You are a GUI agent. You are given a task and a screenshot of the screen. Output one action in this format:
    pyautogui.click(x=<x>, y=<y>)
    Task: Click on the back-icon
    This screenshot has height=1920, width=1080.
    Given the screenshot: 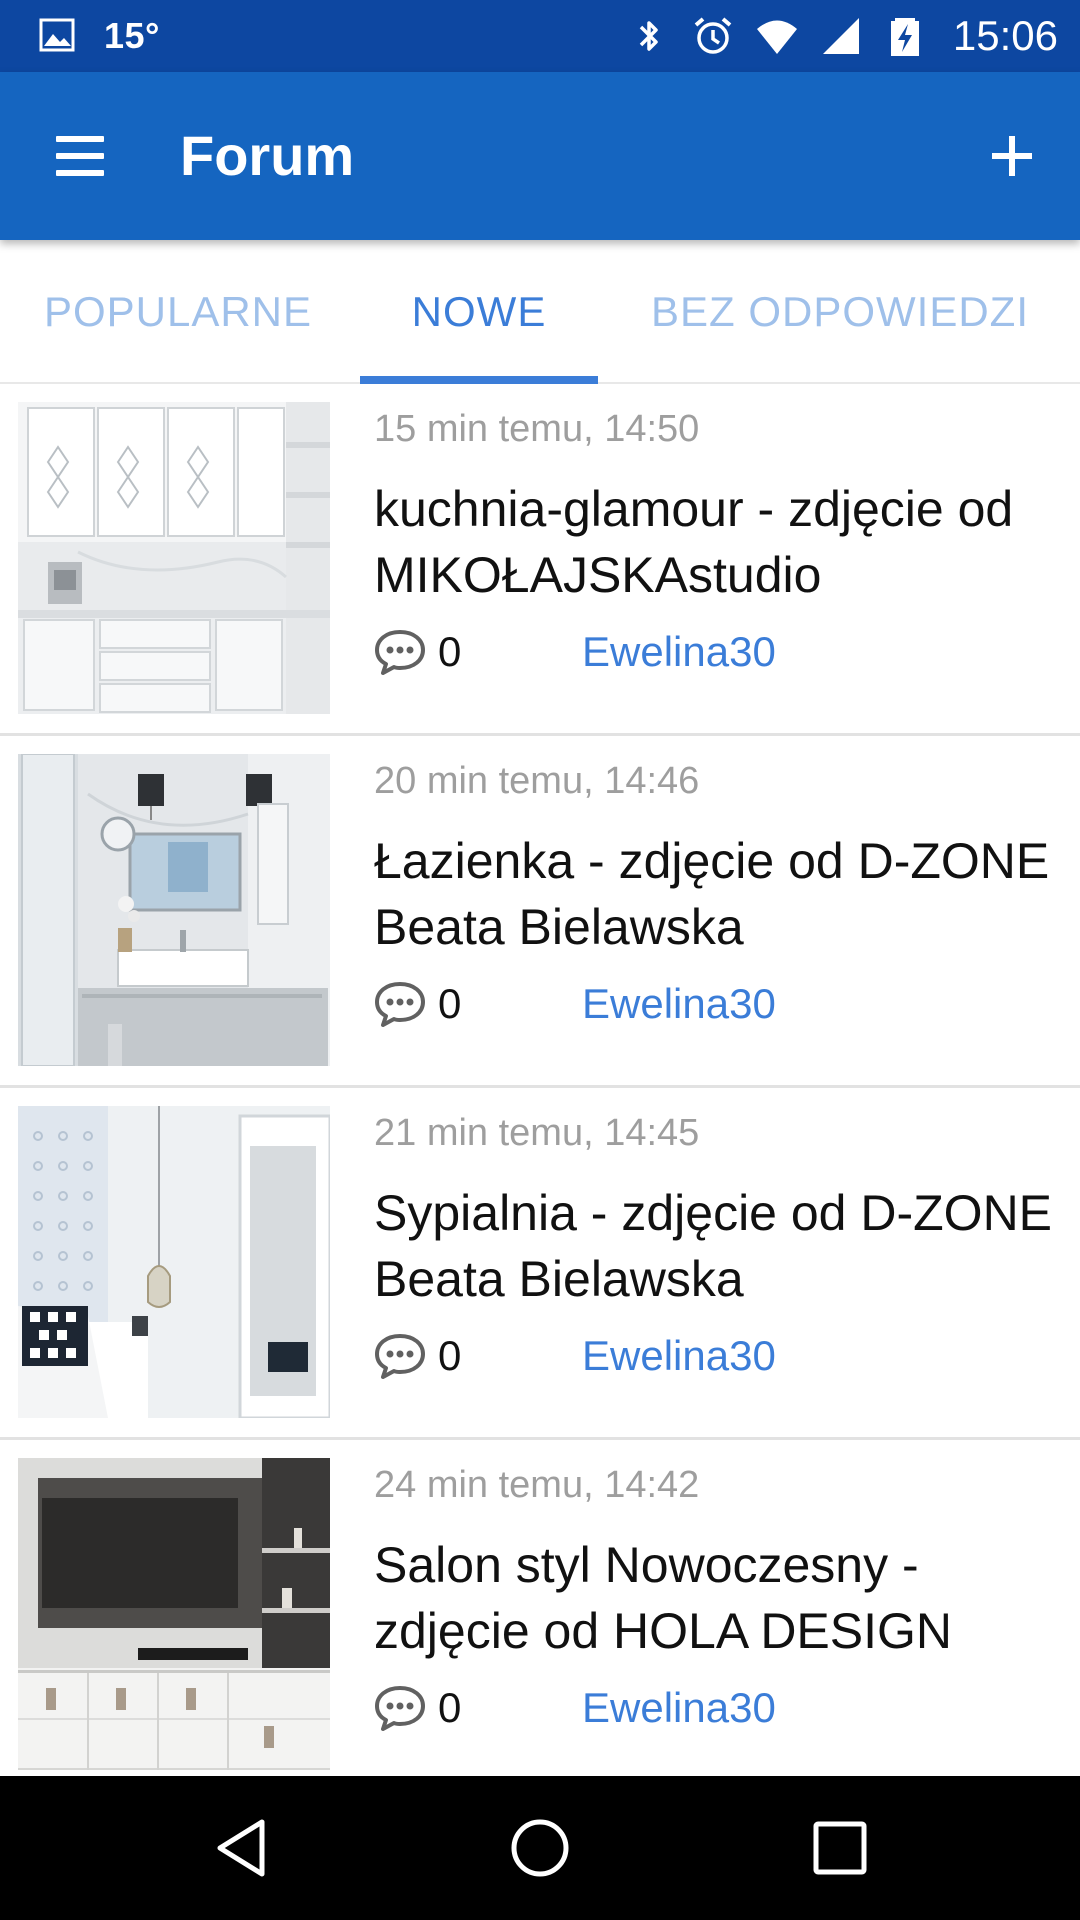 What is the action you would take?
    pyautogui.click(x=242, y=1848)
    